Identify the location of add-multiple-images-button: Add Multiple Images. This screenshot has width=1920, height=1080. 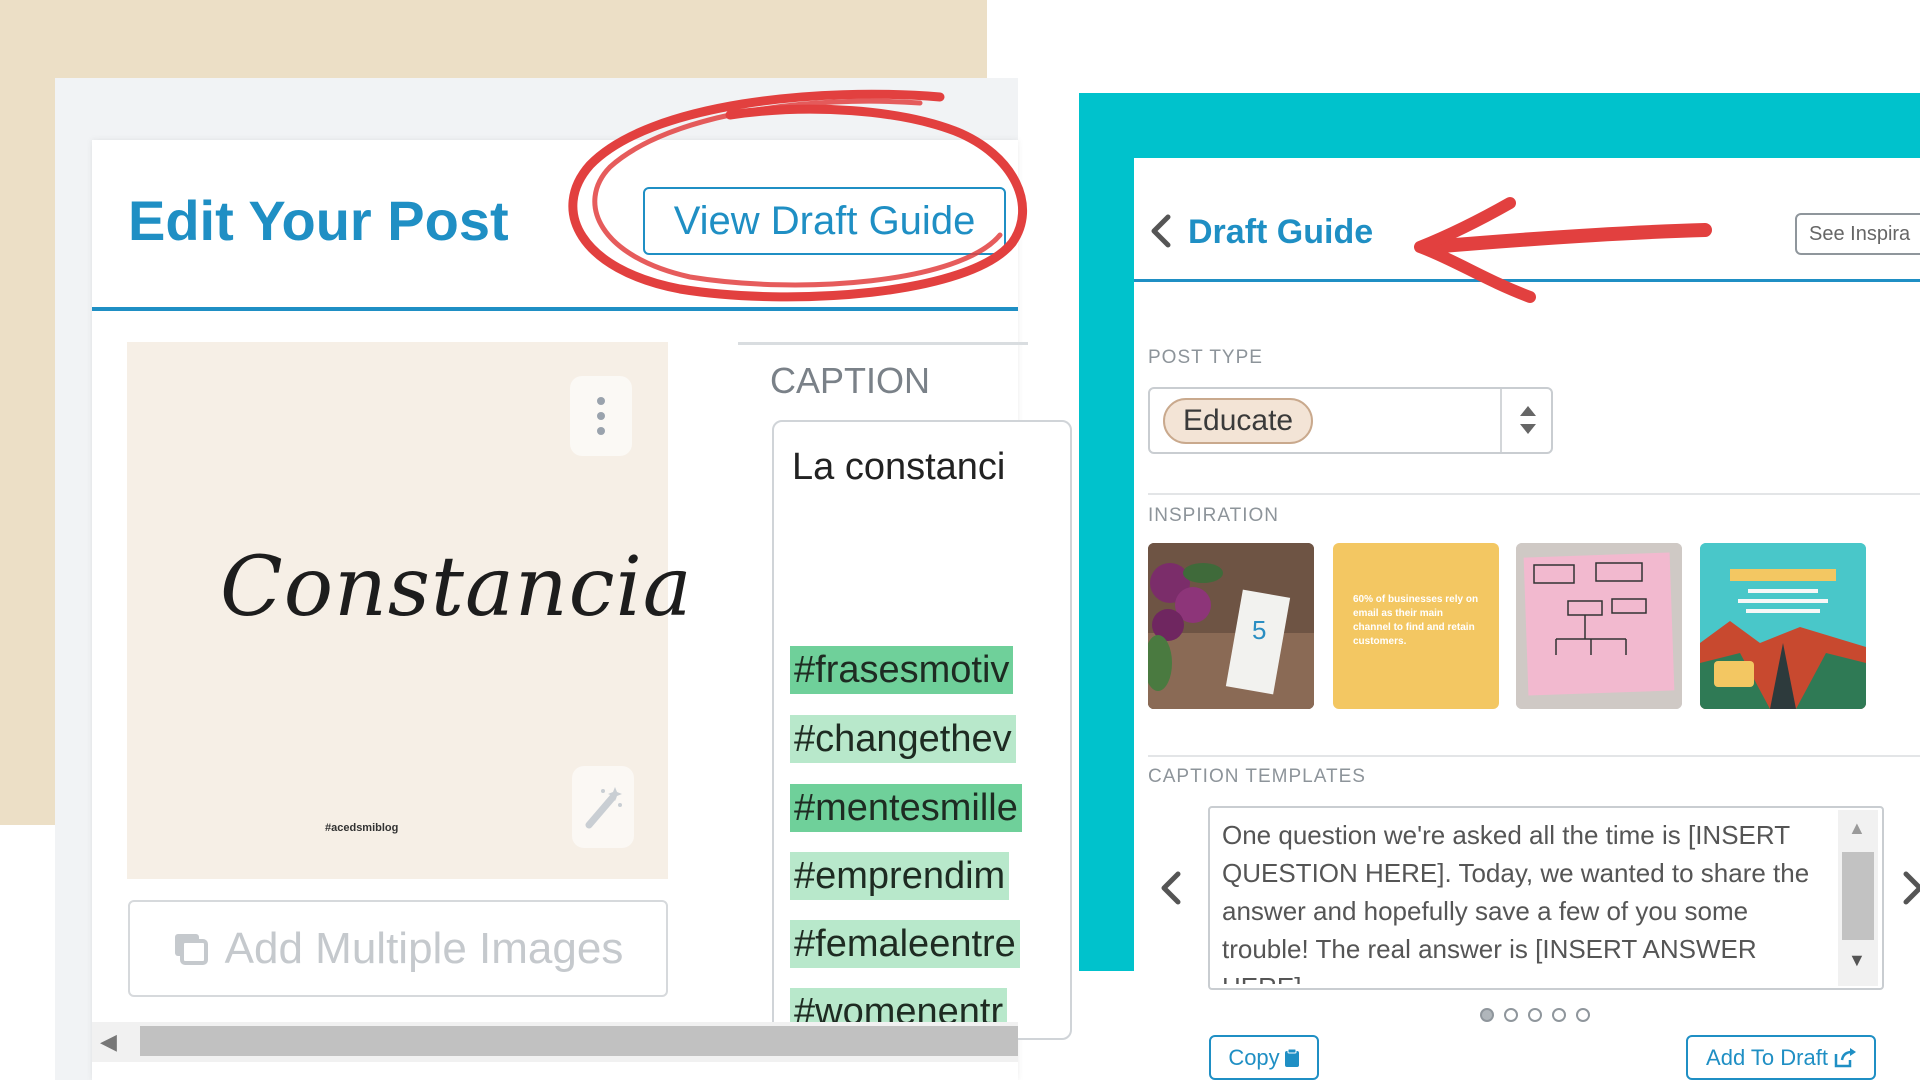
(398, 948).